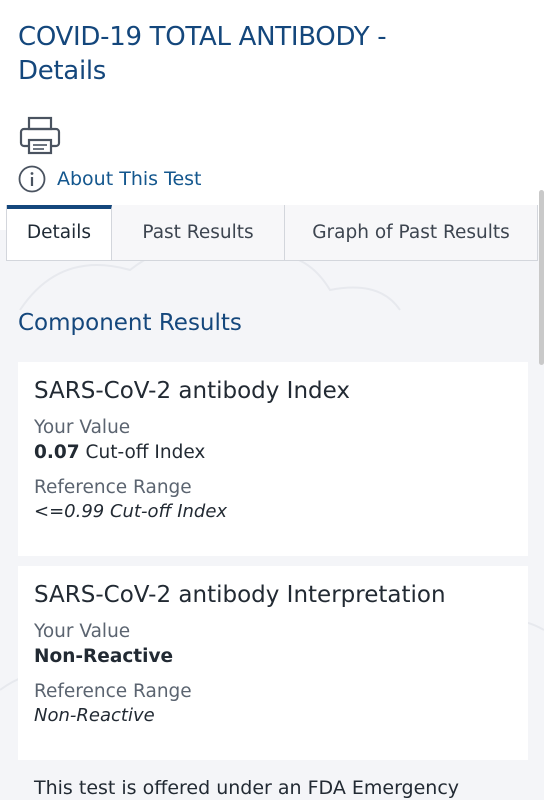 The image size is (544, 800). I want to click on scrollbar, so click(541, 277).